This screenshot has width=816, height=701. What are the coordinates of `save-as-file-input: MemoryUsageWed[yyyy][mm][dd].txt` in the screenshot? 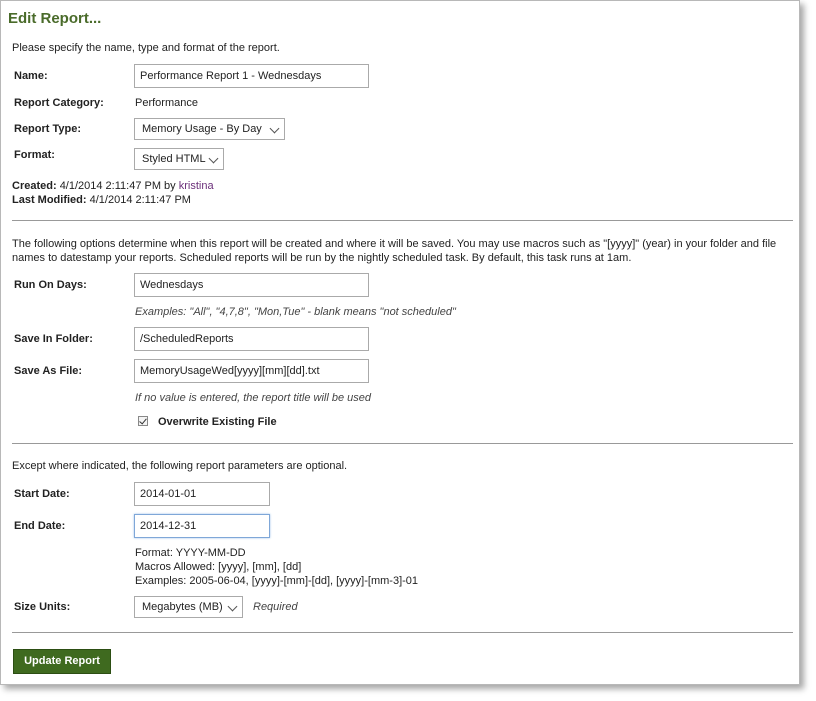 It's located at (251, 371).